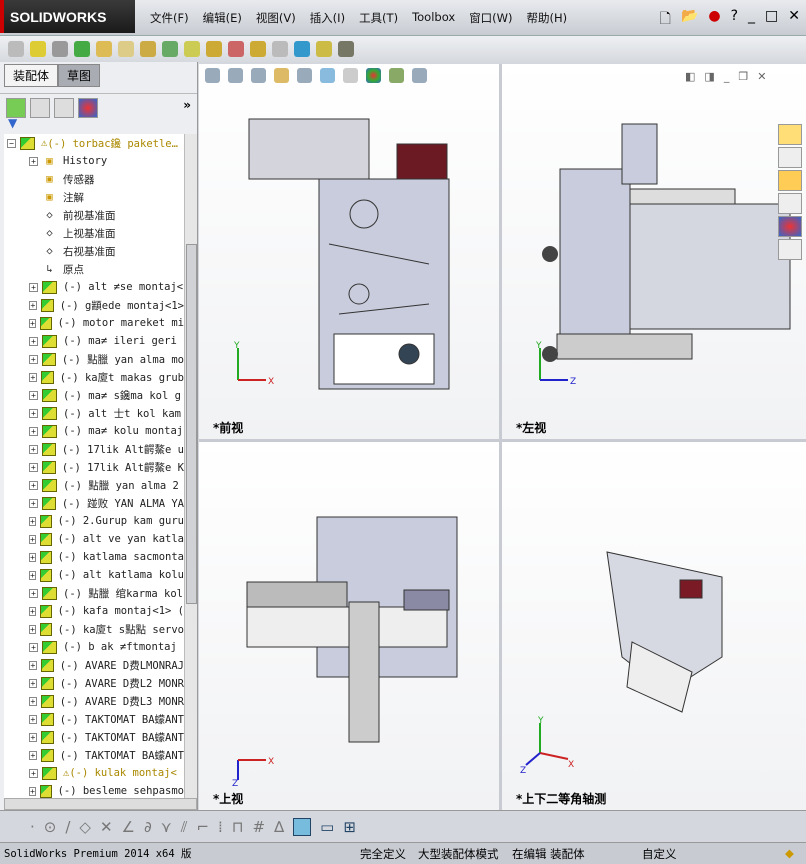 The height and width of the screenshot is (864, 806). What do you see at coordinates (236, 49) in the screenshot?
I see `bom-icon` at bounding box center [236, 49].